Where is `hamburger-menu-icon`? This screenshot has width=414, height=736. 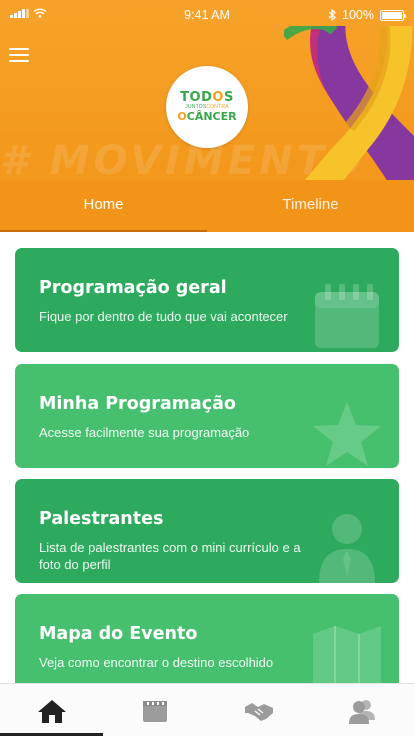
hamburger-menu-icon is located at coordinates (19, 55).